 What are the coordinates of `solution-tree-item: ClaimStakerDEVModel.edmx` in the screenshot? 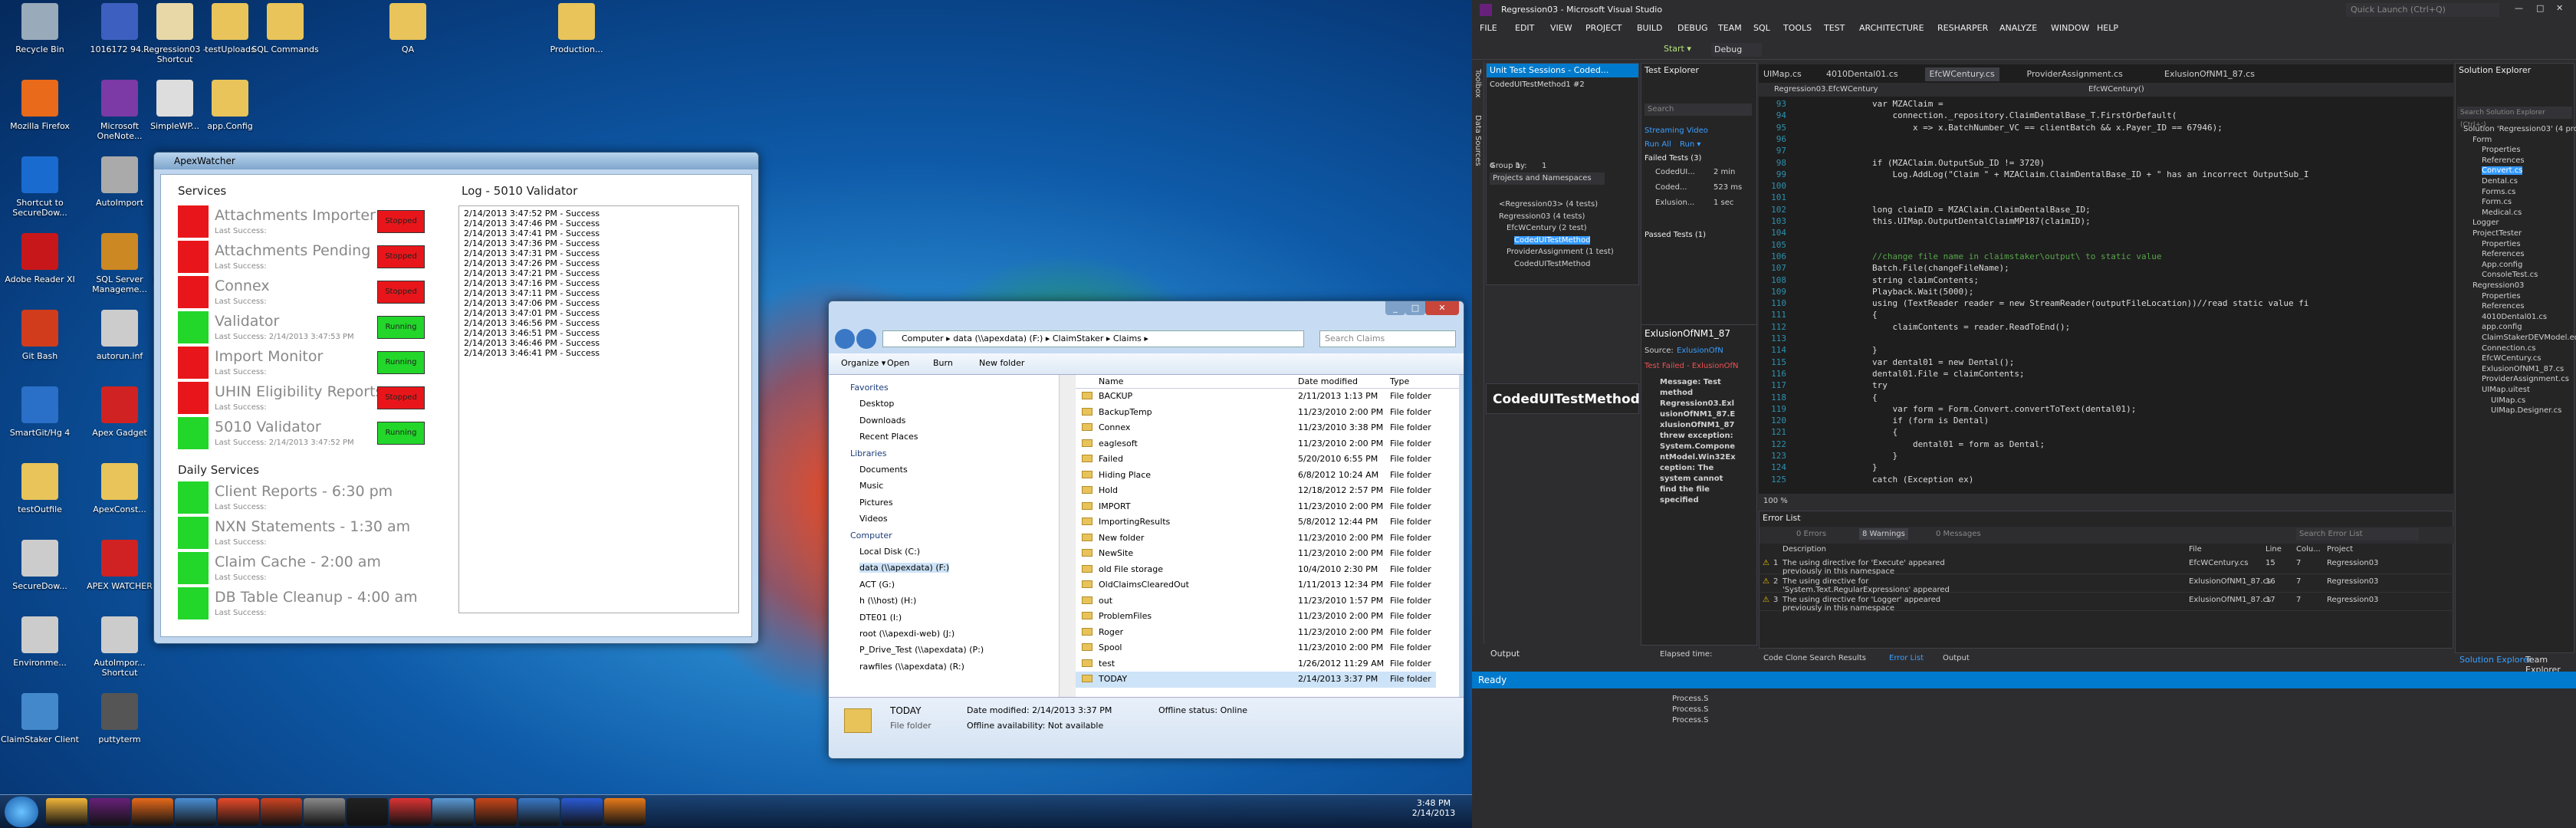 It's located at (2529, 338).